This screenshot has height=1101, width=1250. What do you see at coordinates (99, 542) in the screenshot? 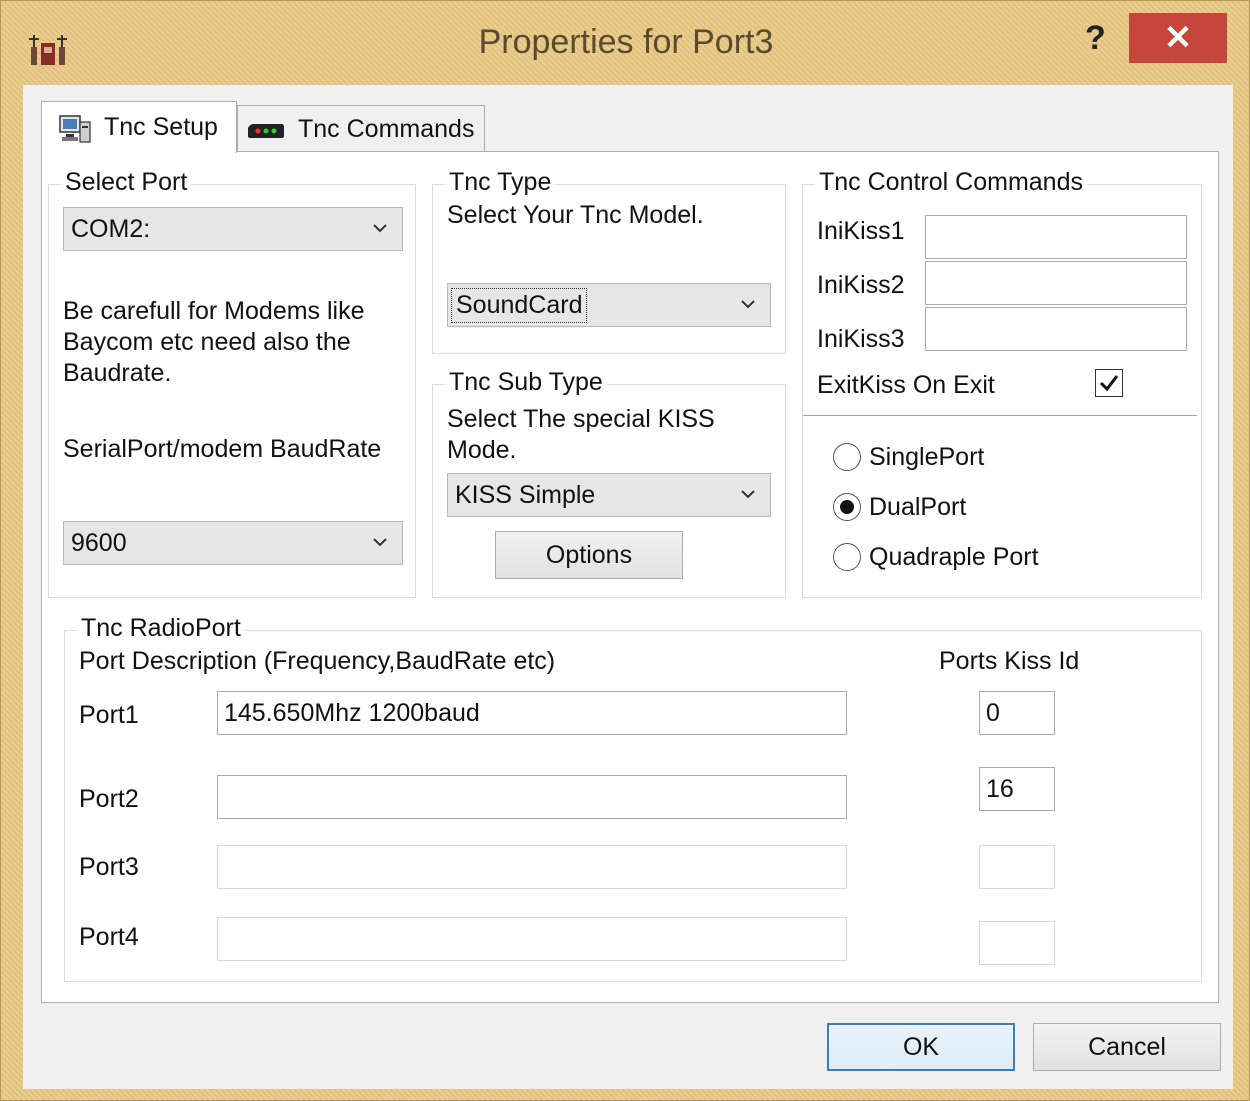
I see `baudrate-select-value: 9600` at bounding box center [99, 542].